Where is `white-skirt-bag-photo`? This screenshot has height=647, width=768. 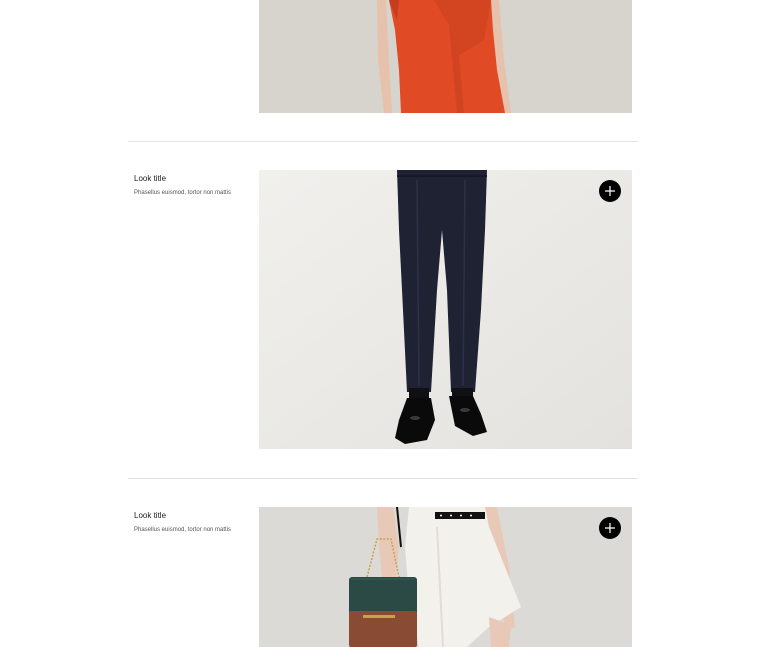 white-skirt-bag-photo is located at coordinates (445, 577).